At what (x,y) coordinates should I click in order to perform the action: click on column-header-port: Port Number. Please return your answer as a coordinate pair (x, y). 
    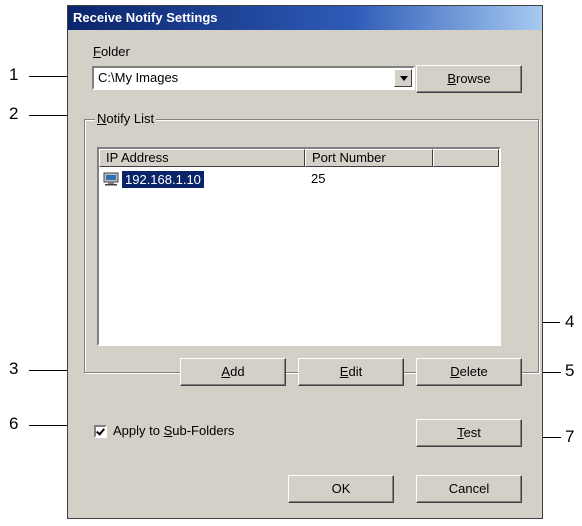
    Looking at the image, I should click on (369, 158).